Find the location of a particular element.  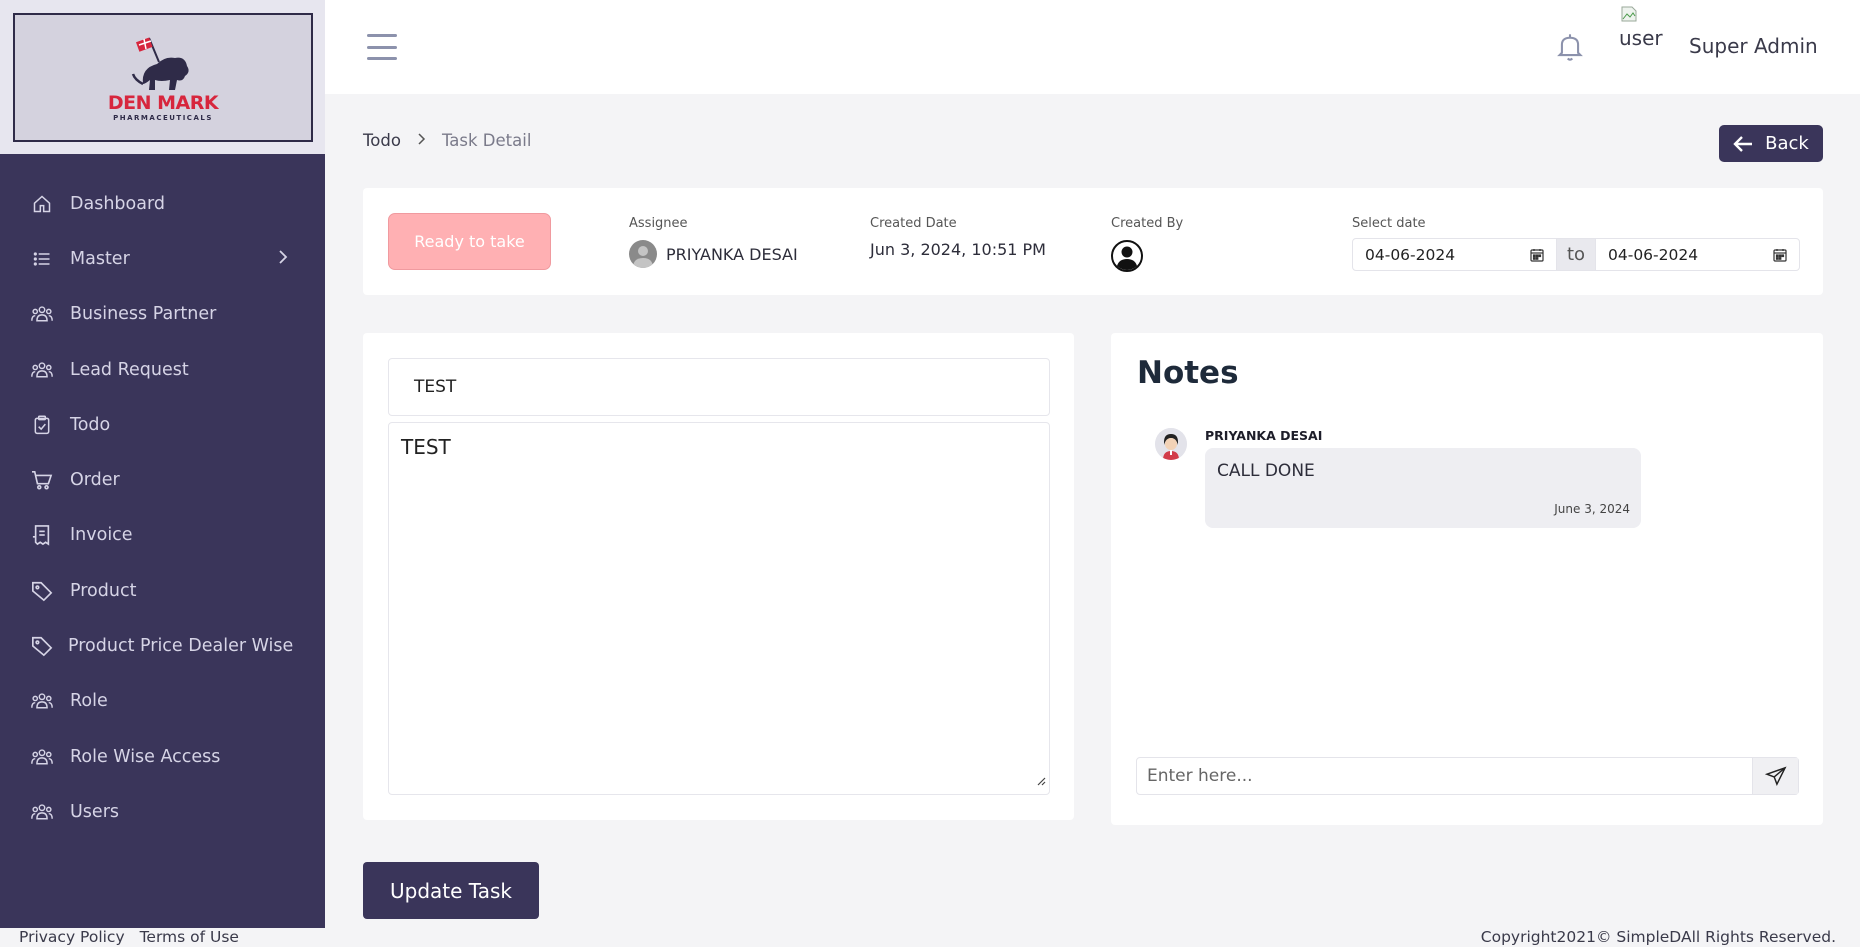

home-icon is located at coordinates (42, 204).